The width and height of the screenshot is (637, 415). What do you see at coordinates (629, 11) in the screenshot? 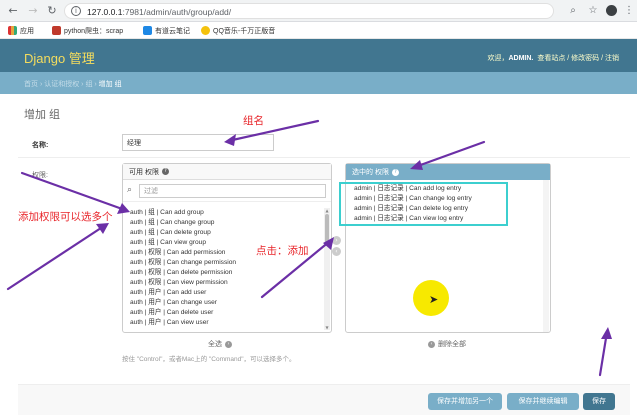
I see `menu-icon: ⋮` at bounding box center [629, 11].